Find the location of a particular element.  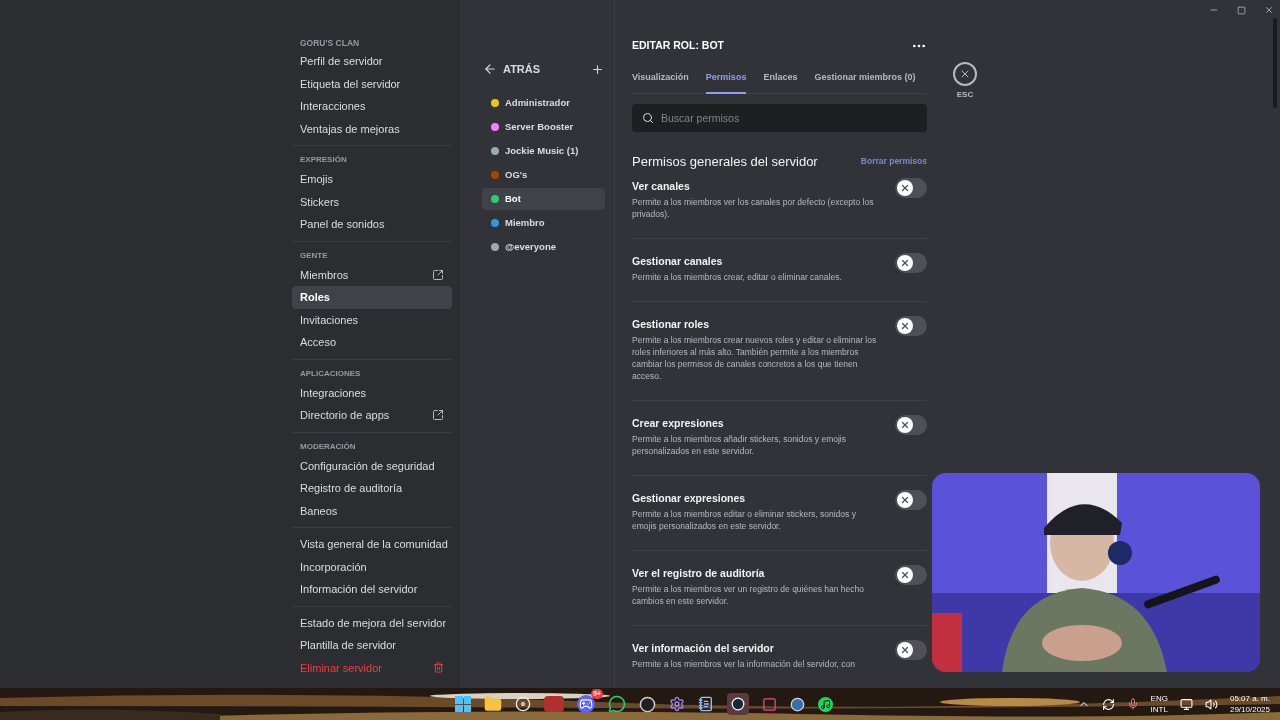

sidebar-item: Vista general de la comunidad is located at coordinates (372, 544).